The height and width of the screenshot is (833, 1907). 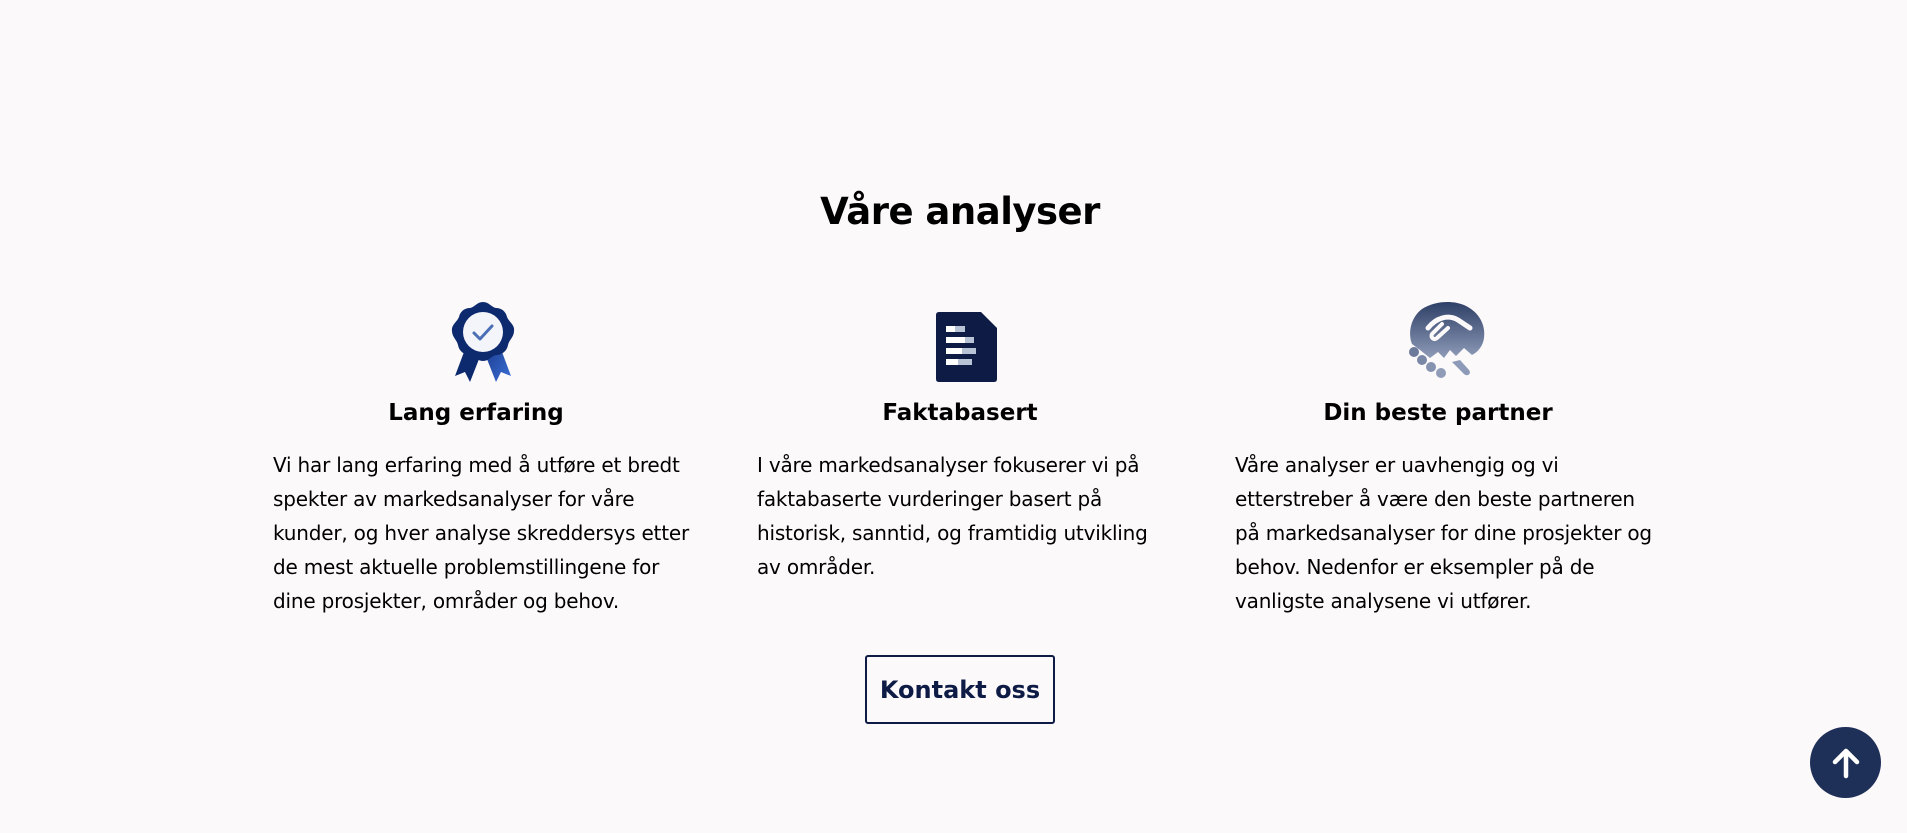 I want to click on section-heading: Våre analyser, so click(x=960, y=211).